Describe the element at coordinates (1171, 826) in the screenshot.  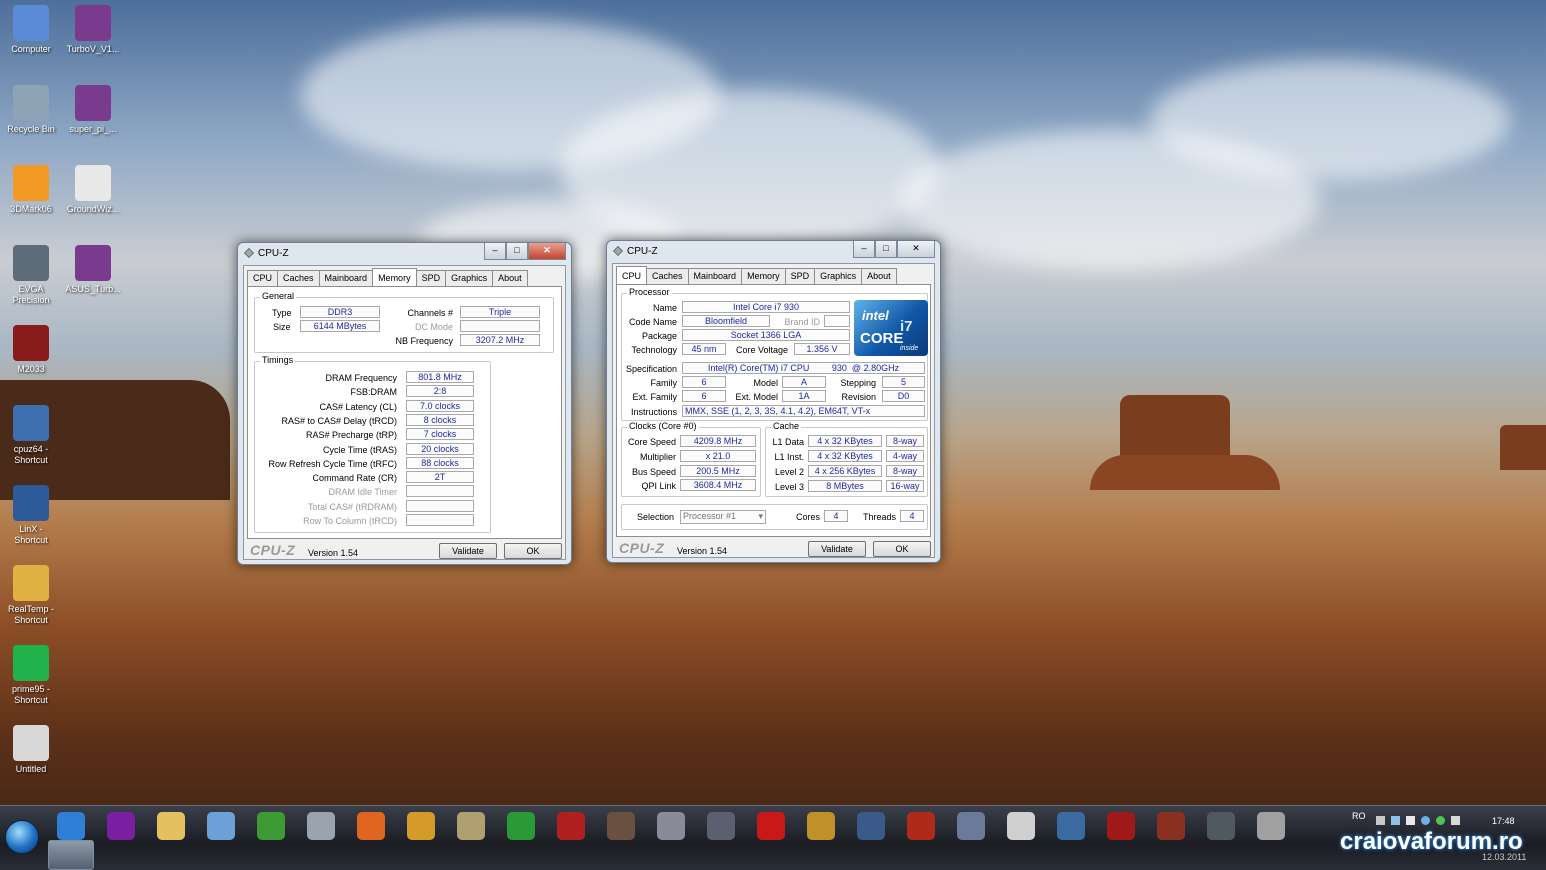
I see `game-emblem-icon` at that location.